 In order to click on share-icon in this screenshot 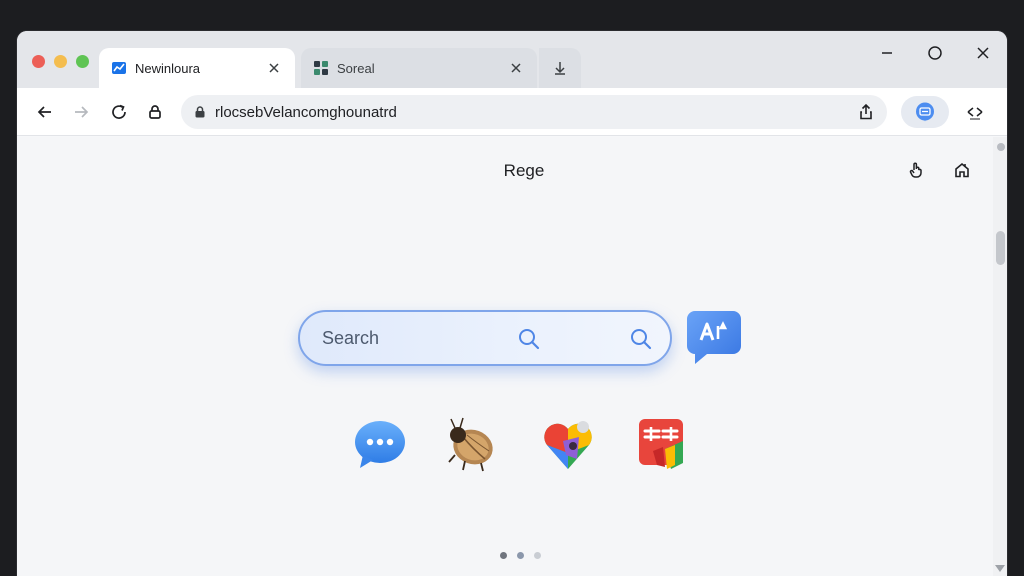, I will do `click(866, 111)`.